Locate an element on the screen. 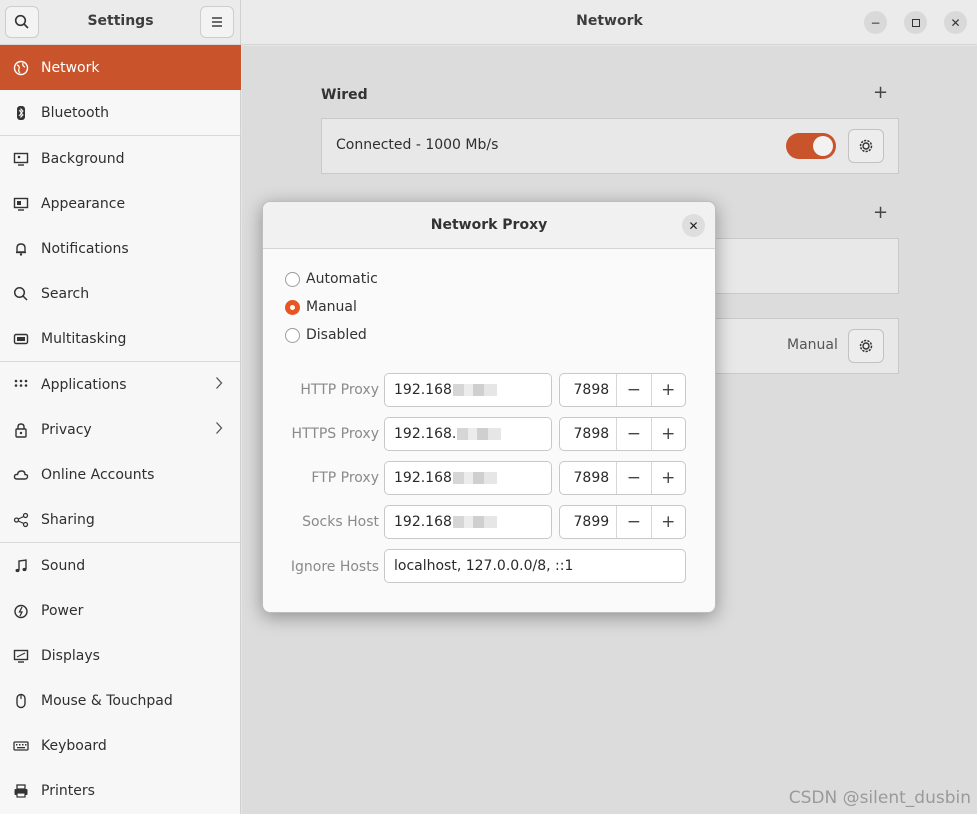 The height and width of the screenshot is (814, 977). sidebar-item-label: Displays is located at coordinates (70, 655).